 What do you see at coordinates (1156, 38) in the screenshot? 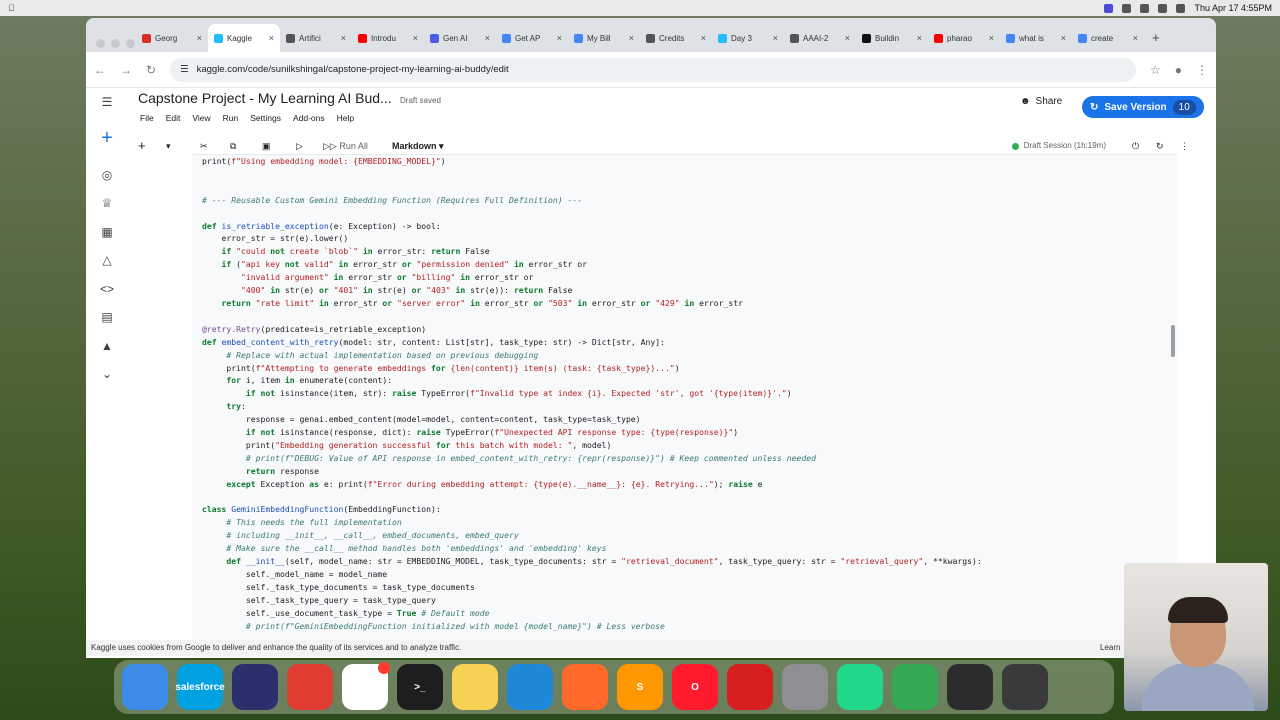
I see `new-tab-button: +` at bounding box center [1156, 38].